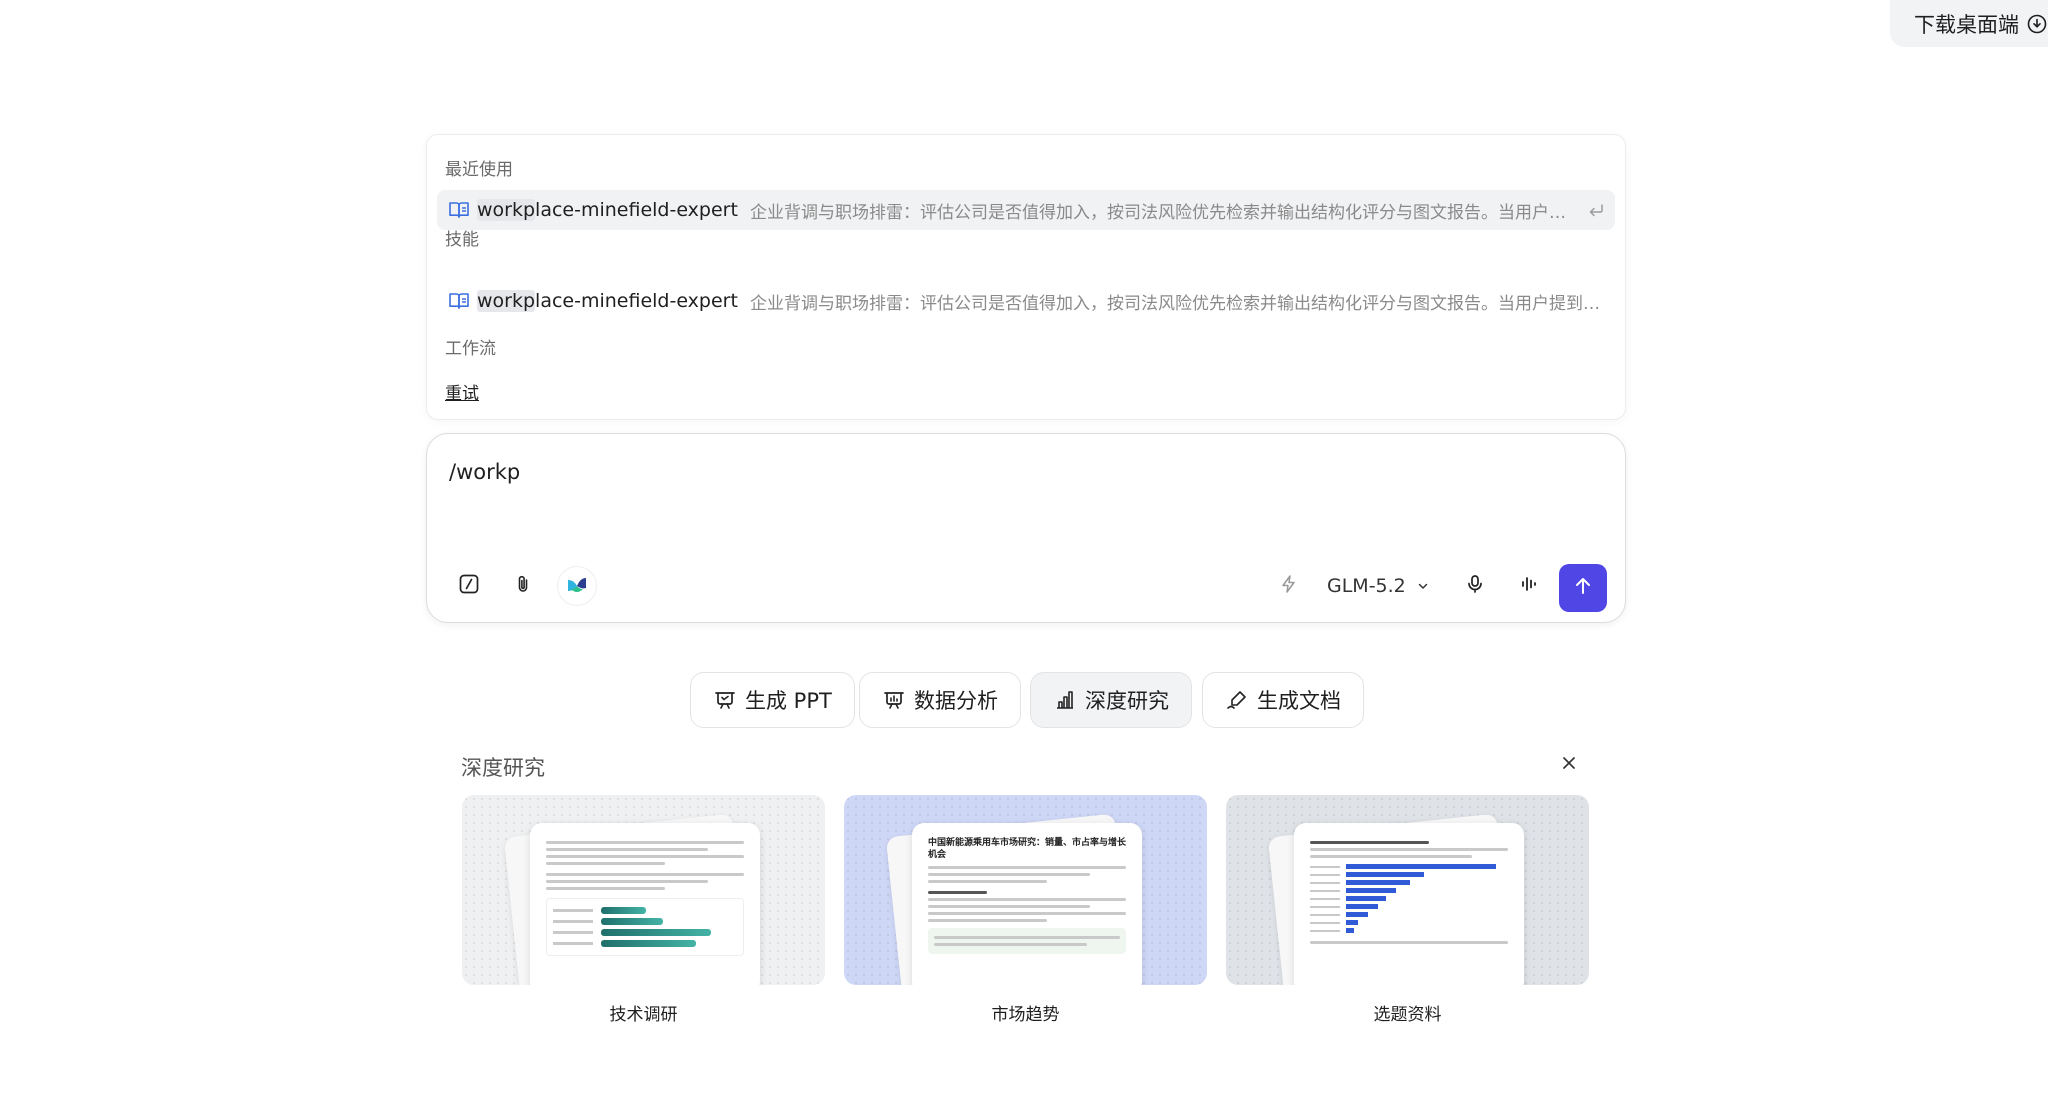 This screenshot has width=2048, height=1117. I want to click on generate-ppt-chip: 生成 PPT, so click(772, 700).